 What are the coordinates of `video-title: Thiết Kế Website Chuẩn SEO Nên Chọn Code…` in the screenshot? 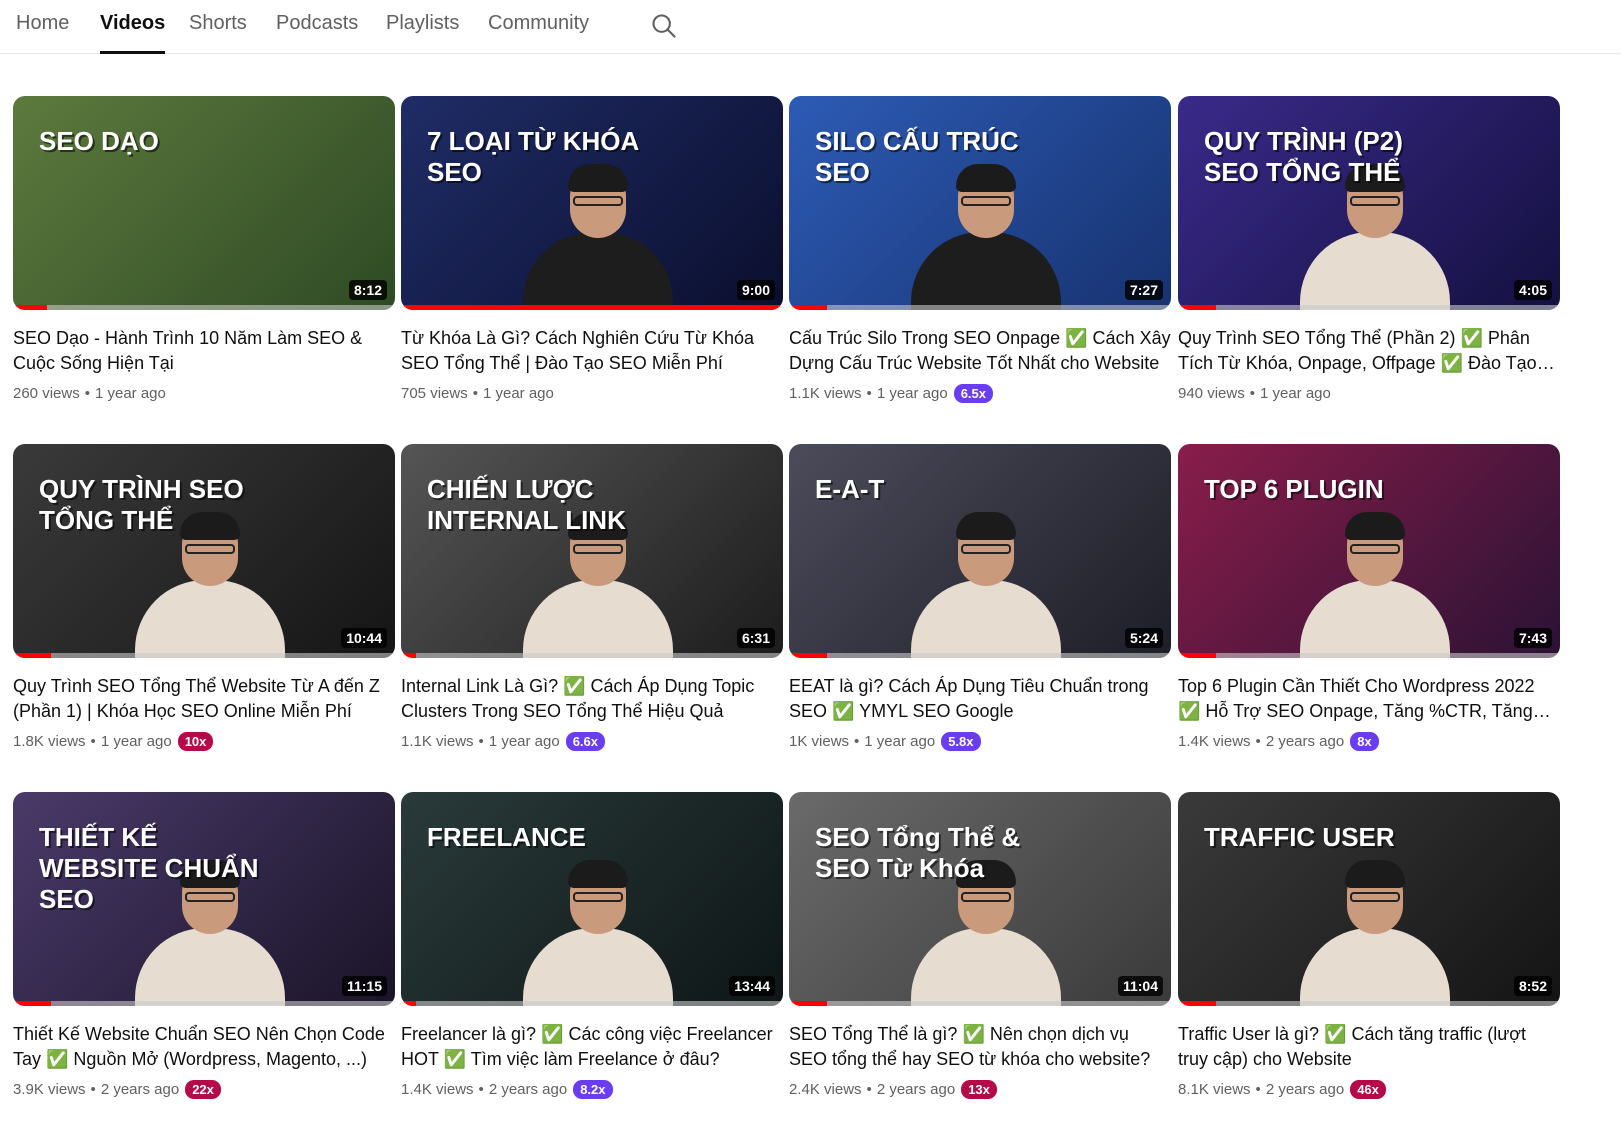 It's located at (204, 1047).